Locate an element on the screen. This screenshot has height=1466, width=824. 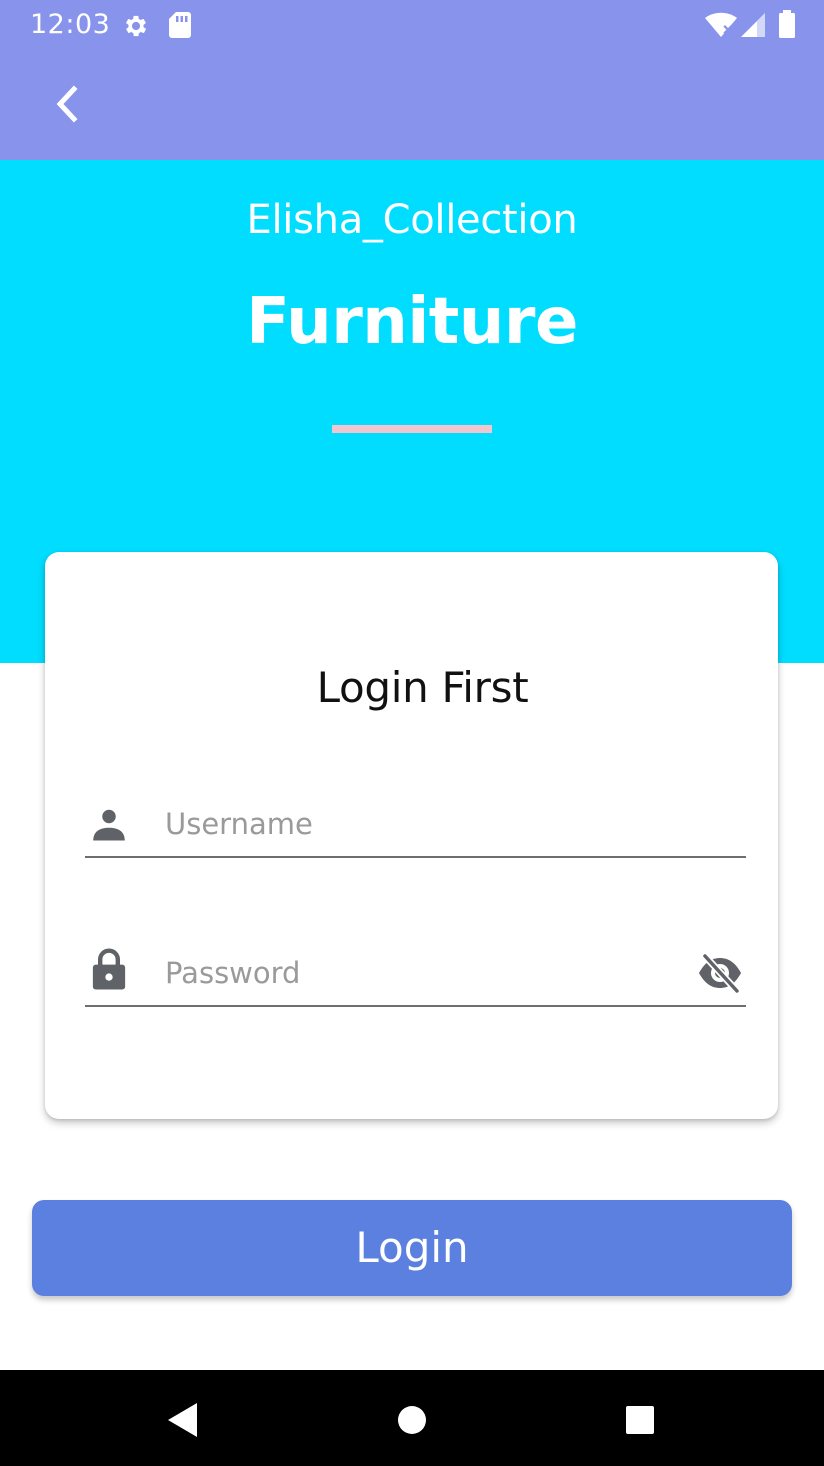
username-input is located at coordinates (425, 824).